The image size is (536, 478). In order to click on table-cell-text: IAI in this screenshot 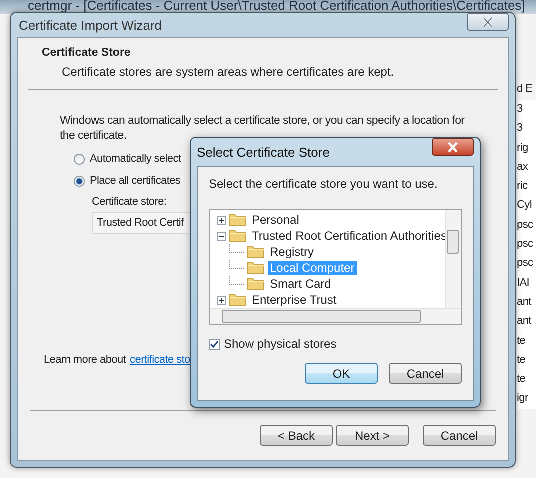, I will do `click(524, 283)`.